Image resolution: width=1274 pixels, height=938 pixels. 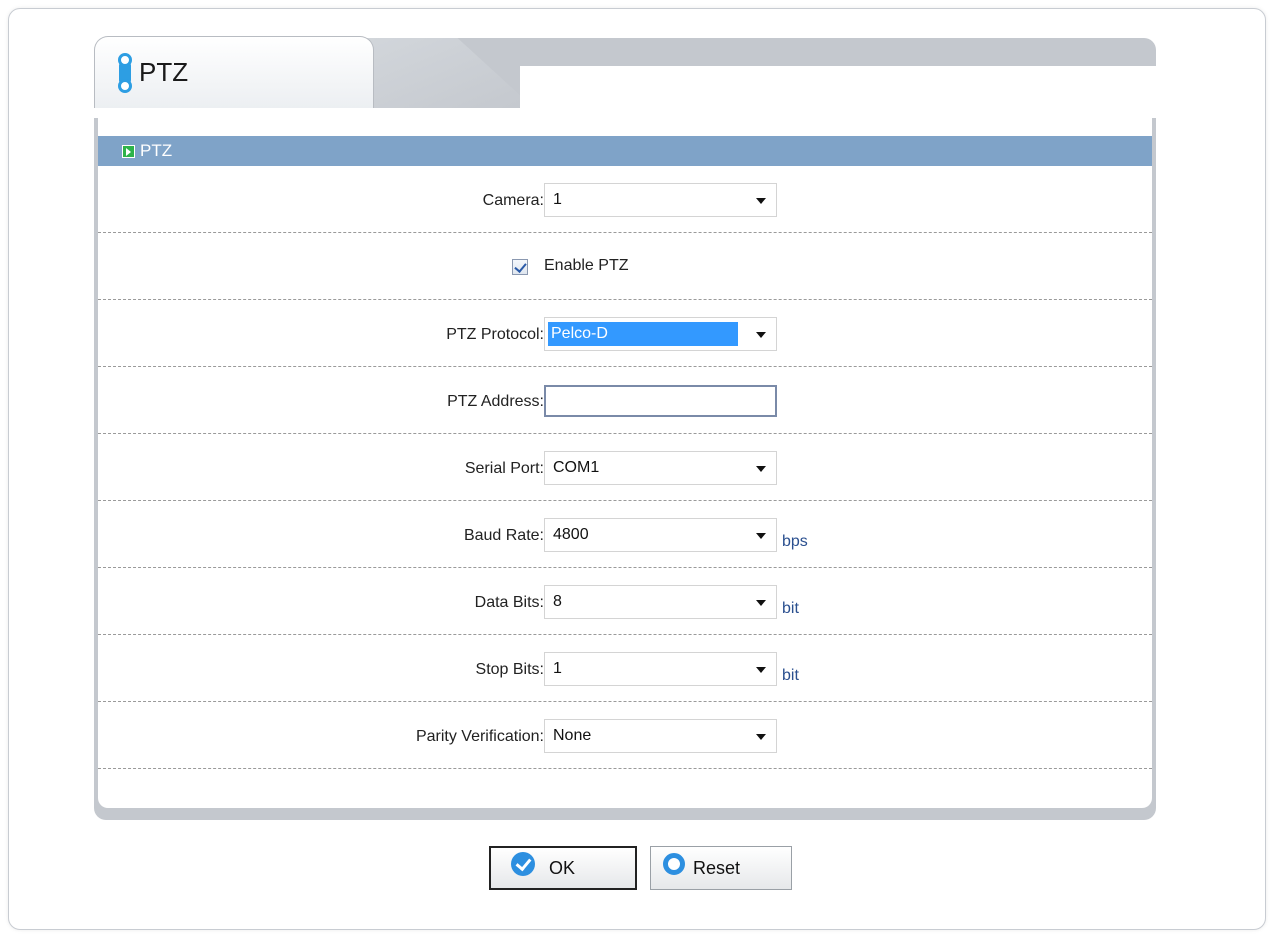 I want to click on reset-circle-icon, so click(x=674, y=864).